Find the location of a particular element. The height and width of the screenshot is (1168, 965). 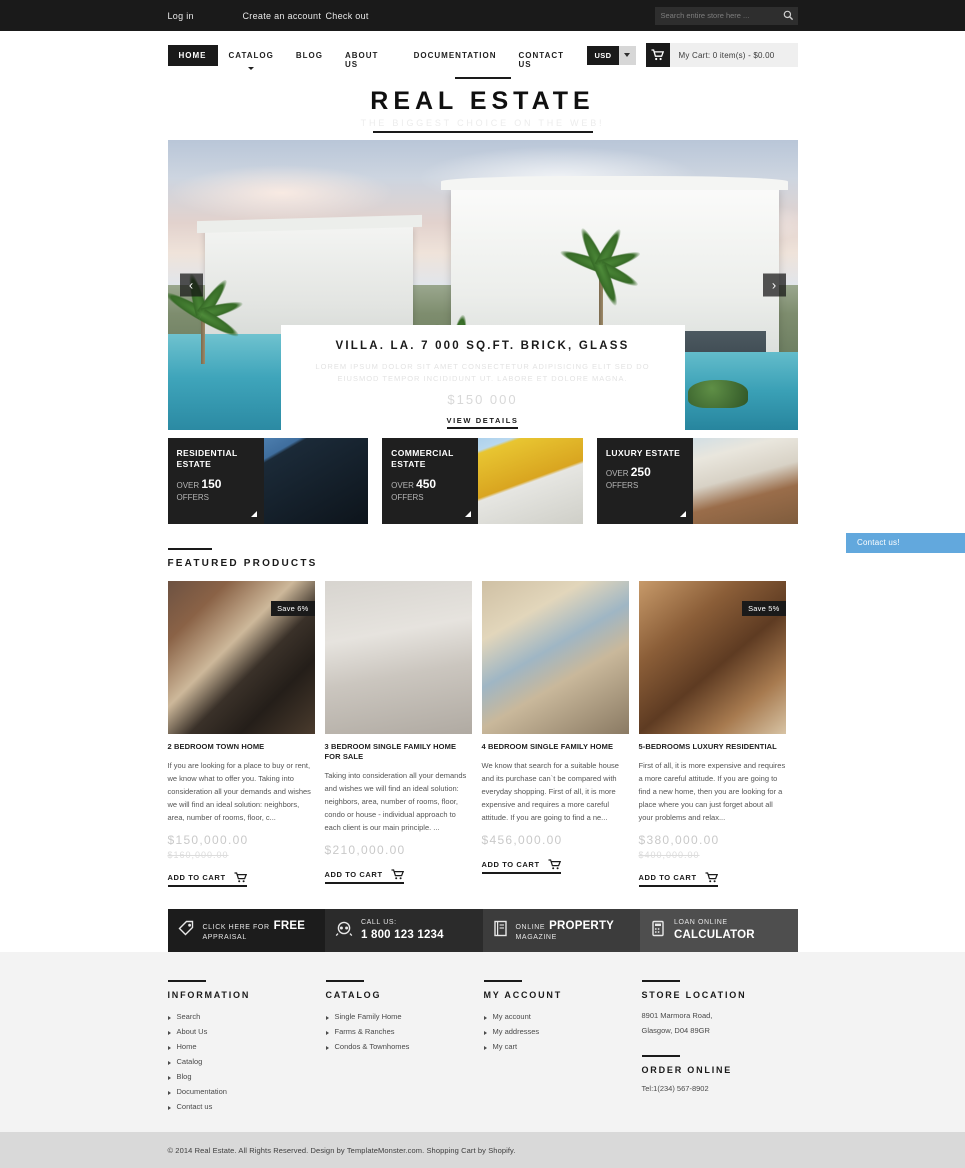

chevron-down-icon is located at coordinates (627, 55).